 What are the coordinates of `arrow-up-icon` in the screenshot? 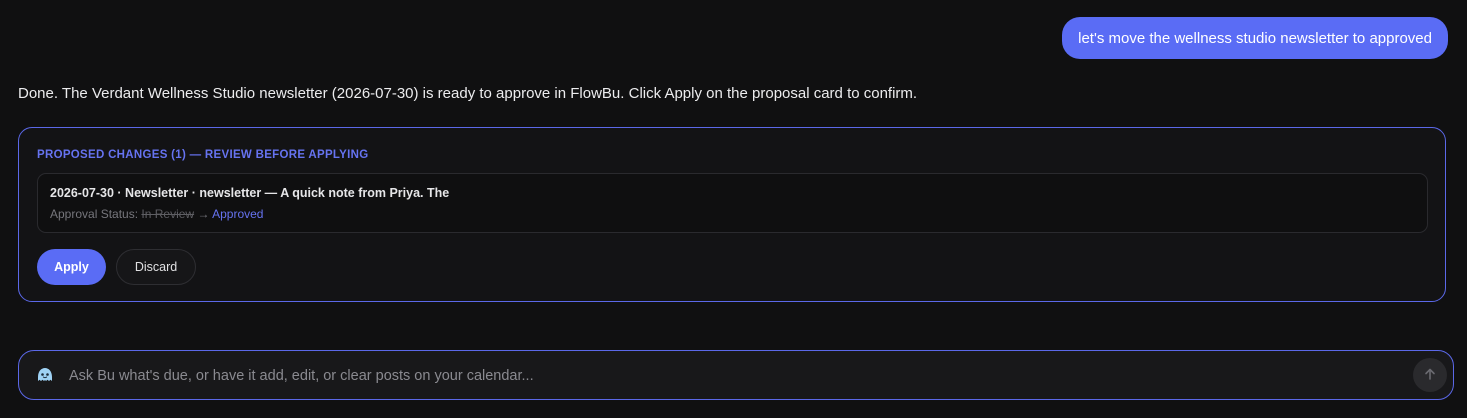 It's located at (1430, 375).